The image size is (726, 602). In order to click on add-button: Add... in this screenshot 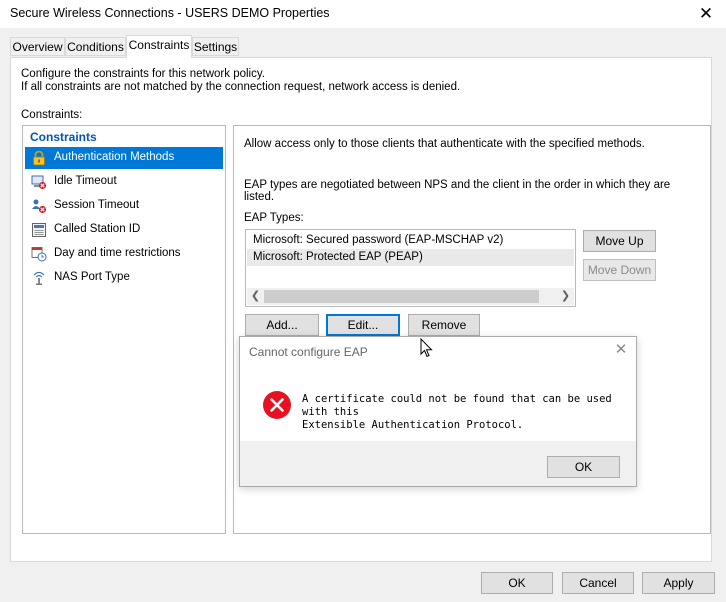, I will do `click(282, 325)`.